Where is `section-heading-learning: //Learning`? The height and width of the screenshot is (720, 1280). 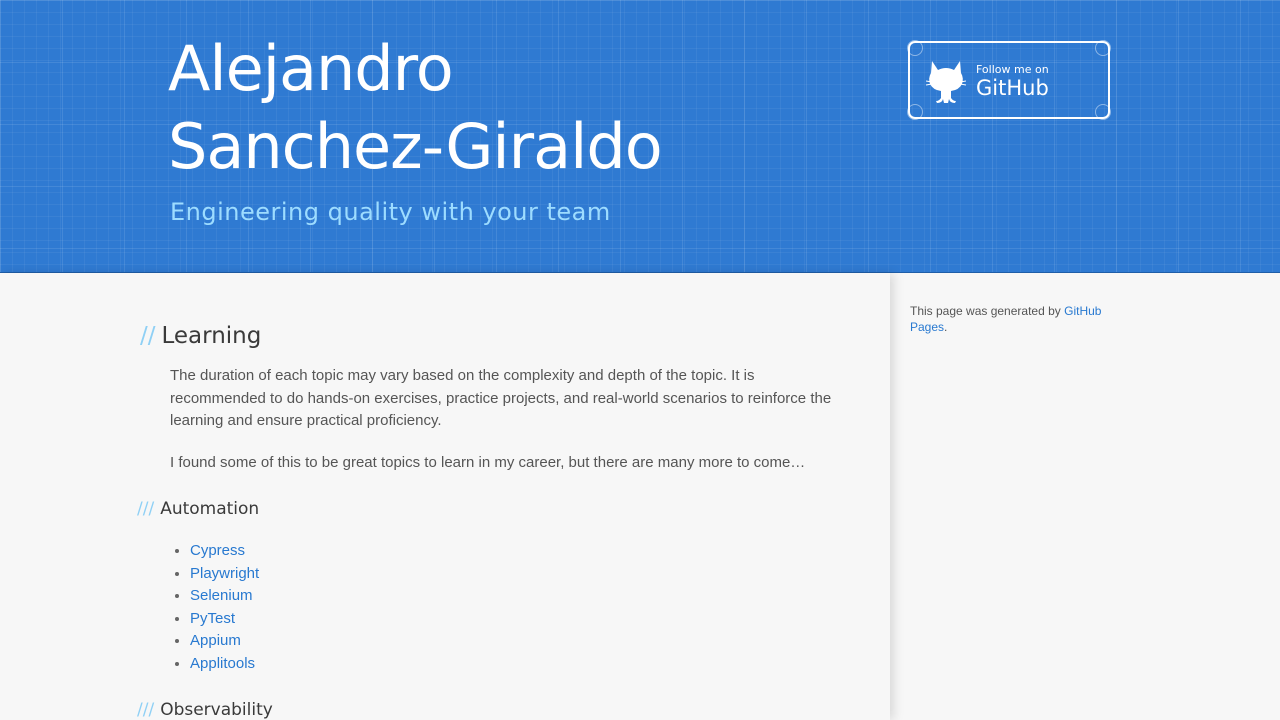 section-heading-learning: //Learning is located at coordinates (200, 336).